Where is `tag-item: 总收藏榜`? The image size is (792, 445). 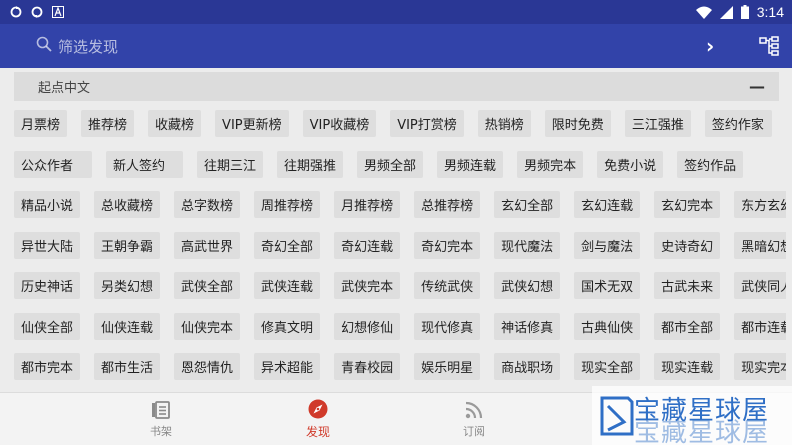
tag-item: 总收藏榜 is located at coordinates (127, 204).